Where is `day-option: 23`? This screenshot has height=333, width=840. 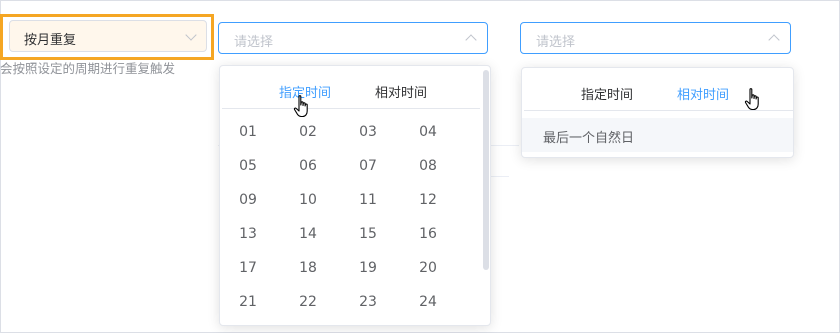 day-option: 23 is located at coordinates (368, 302).